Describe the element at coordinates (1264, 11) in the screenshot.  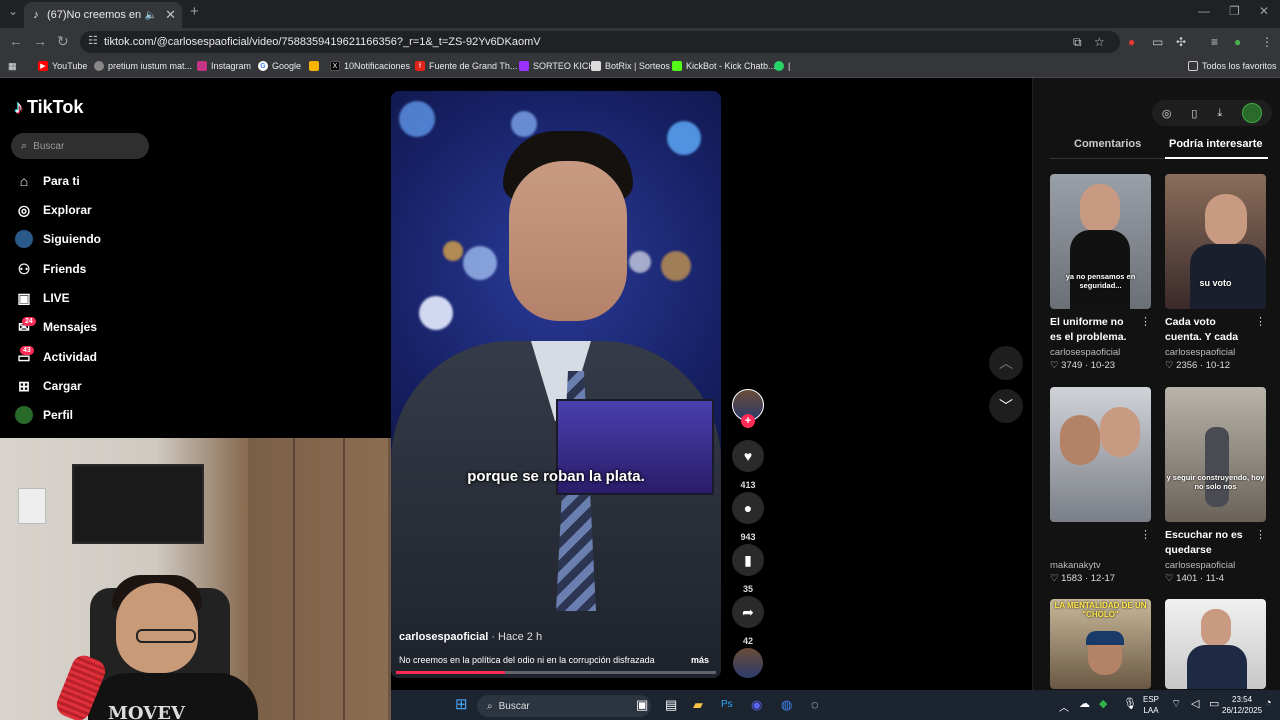
I see `close-window-icon: ✕` at that location.